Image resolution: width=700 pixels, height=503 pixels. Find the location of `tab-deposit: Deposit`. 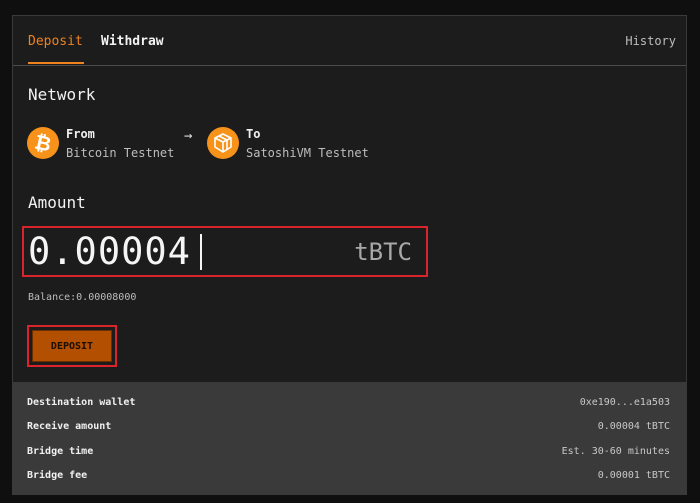

tab-deposit: Deposit is located at coordinates (55, 41).